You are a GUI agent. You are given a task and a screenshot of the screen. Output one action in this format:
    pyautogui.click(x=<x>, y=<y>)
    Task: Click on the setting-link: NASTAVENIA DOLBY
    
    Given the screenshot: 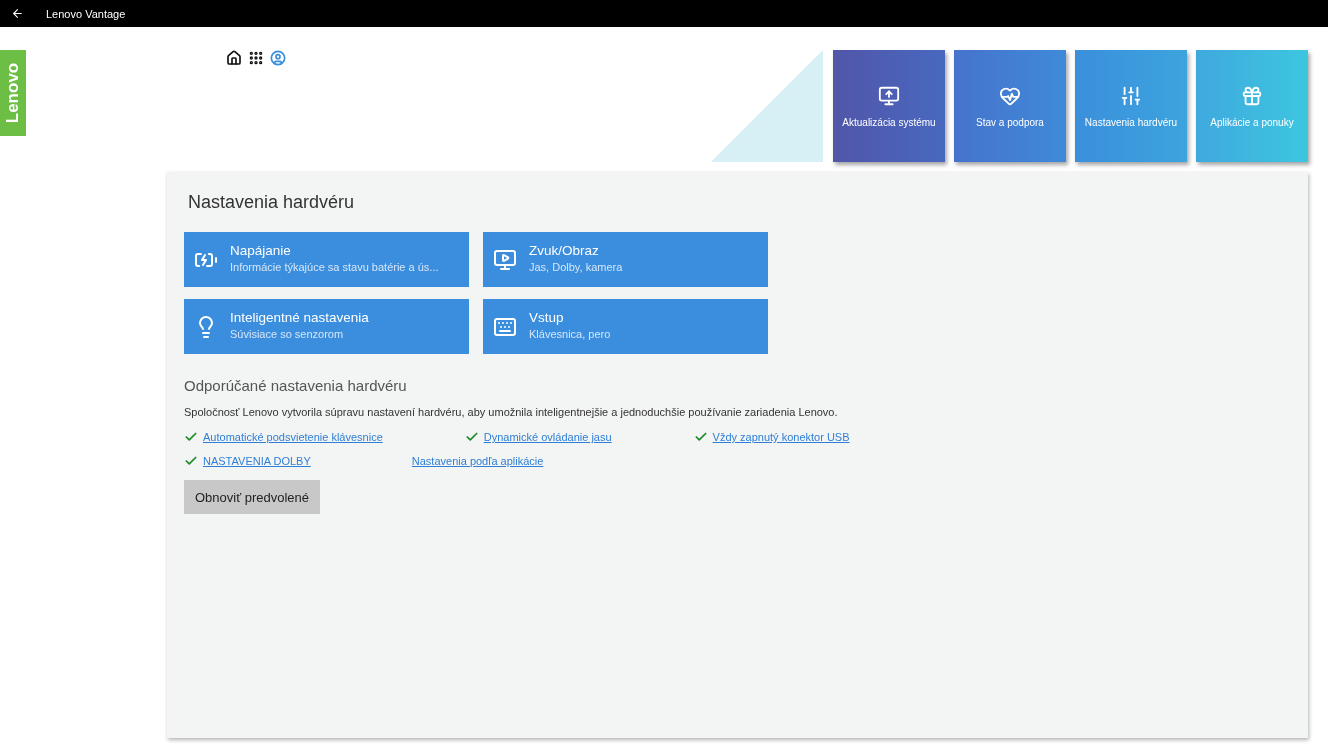 What is the action you would take?
    pyautogui.click(x=257, y=461)
    